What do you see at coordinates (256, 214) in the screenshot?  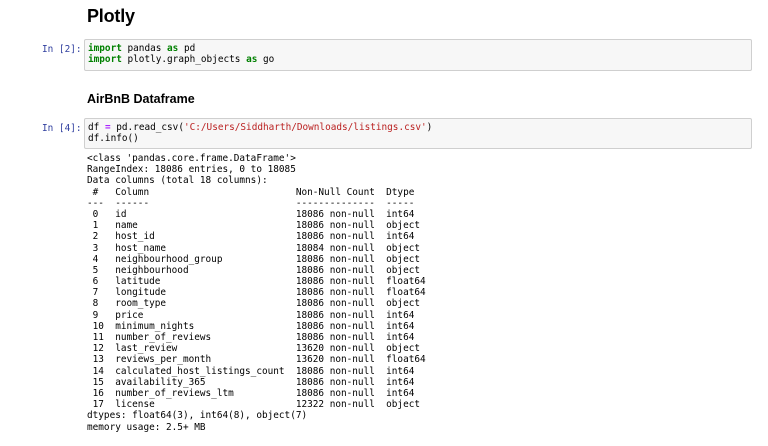 I see `table-row: 0 id 18086 non-null int64` at bounding box center [256, 214].